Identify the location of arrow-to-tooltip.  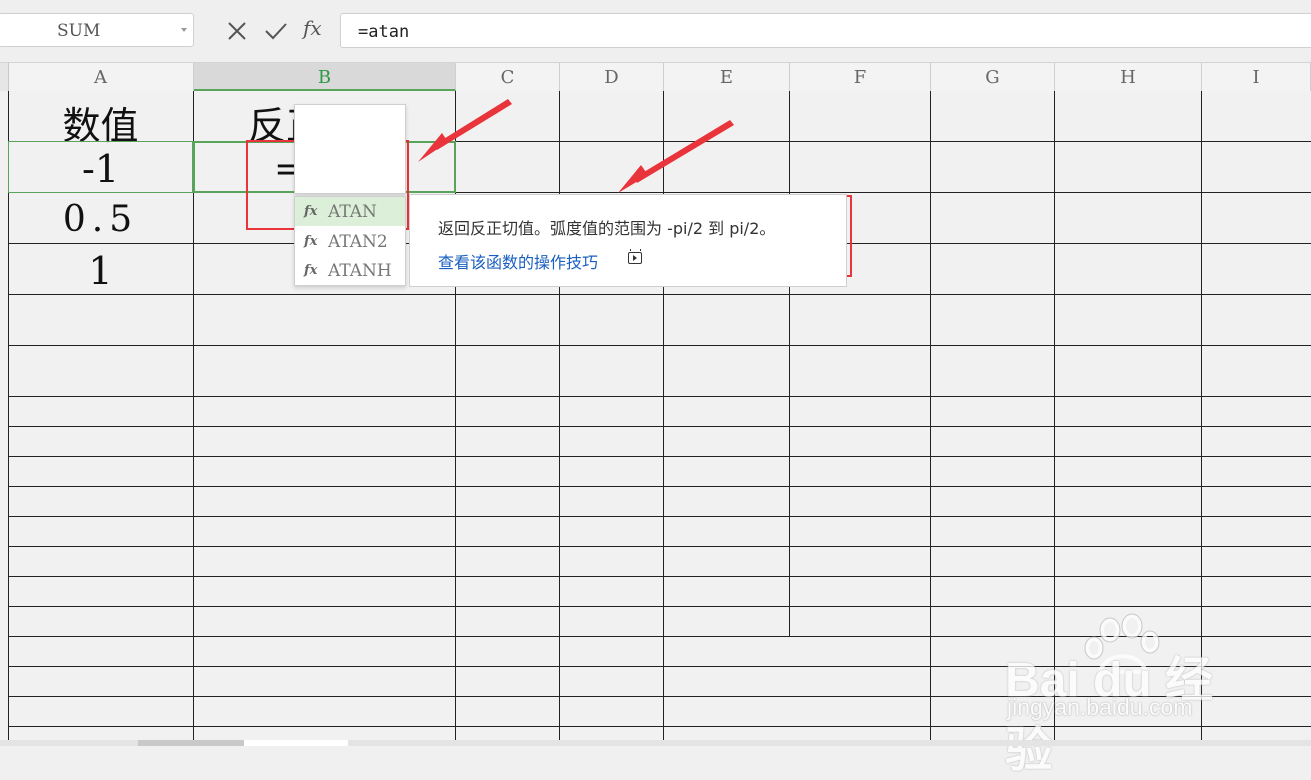
(684, 151).